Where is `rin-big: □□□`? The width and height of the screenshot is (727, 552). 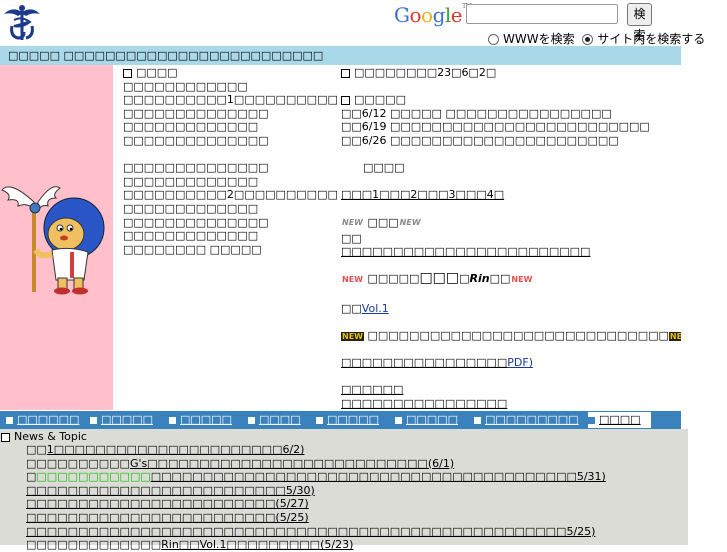 rin-big: □□□ is located at coordinates (439, 279).